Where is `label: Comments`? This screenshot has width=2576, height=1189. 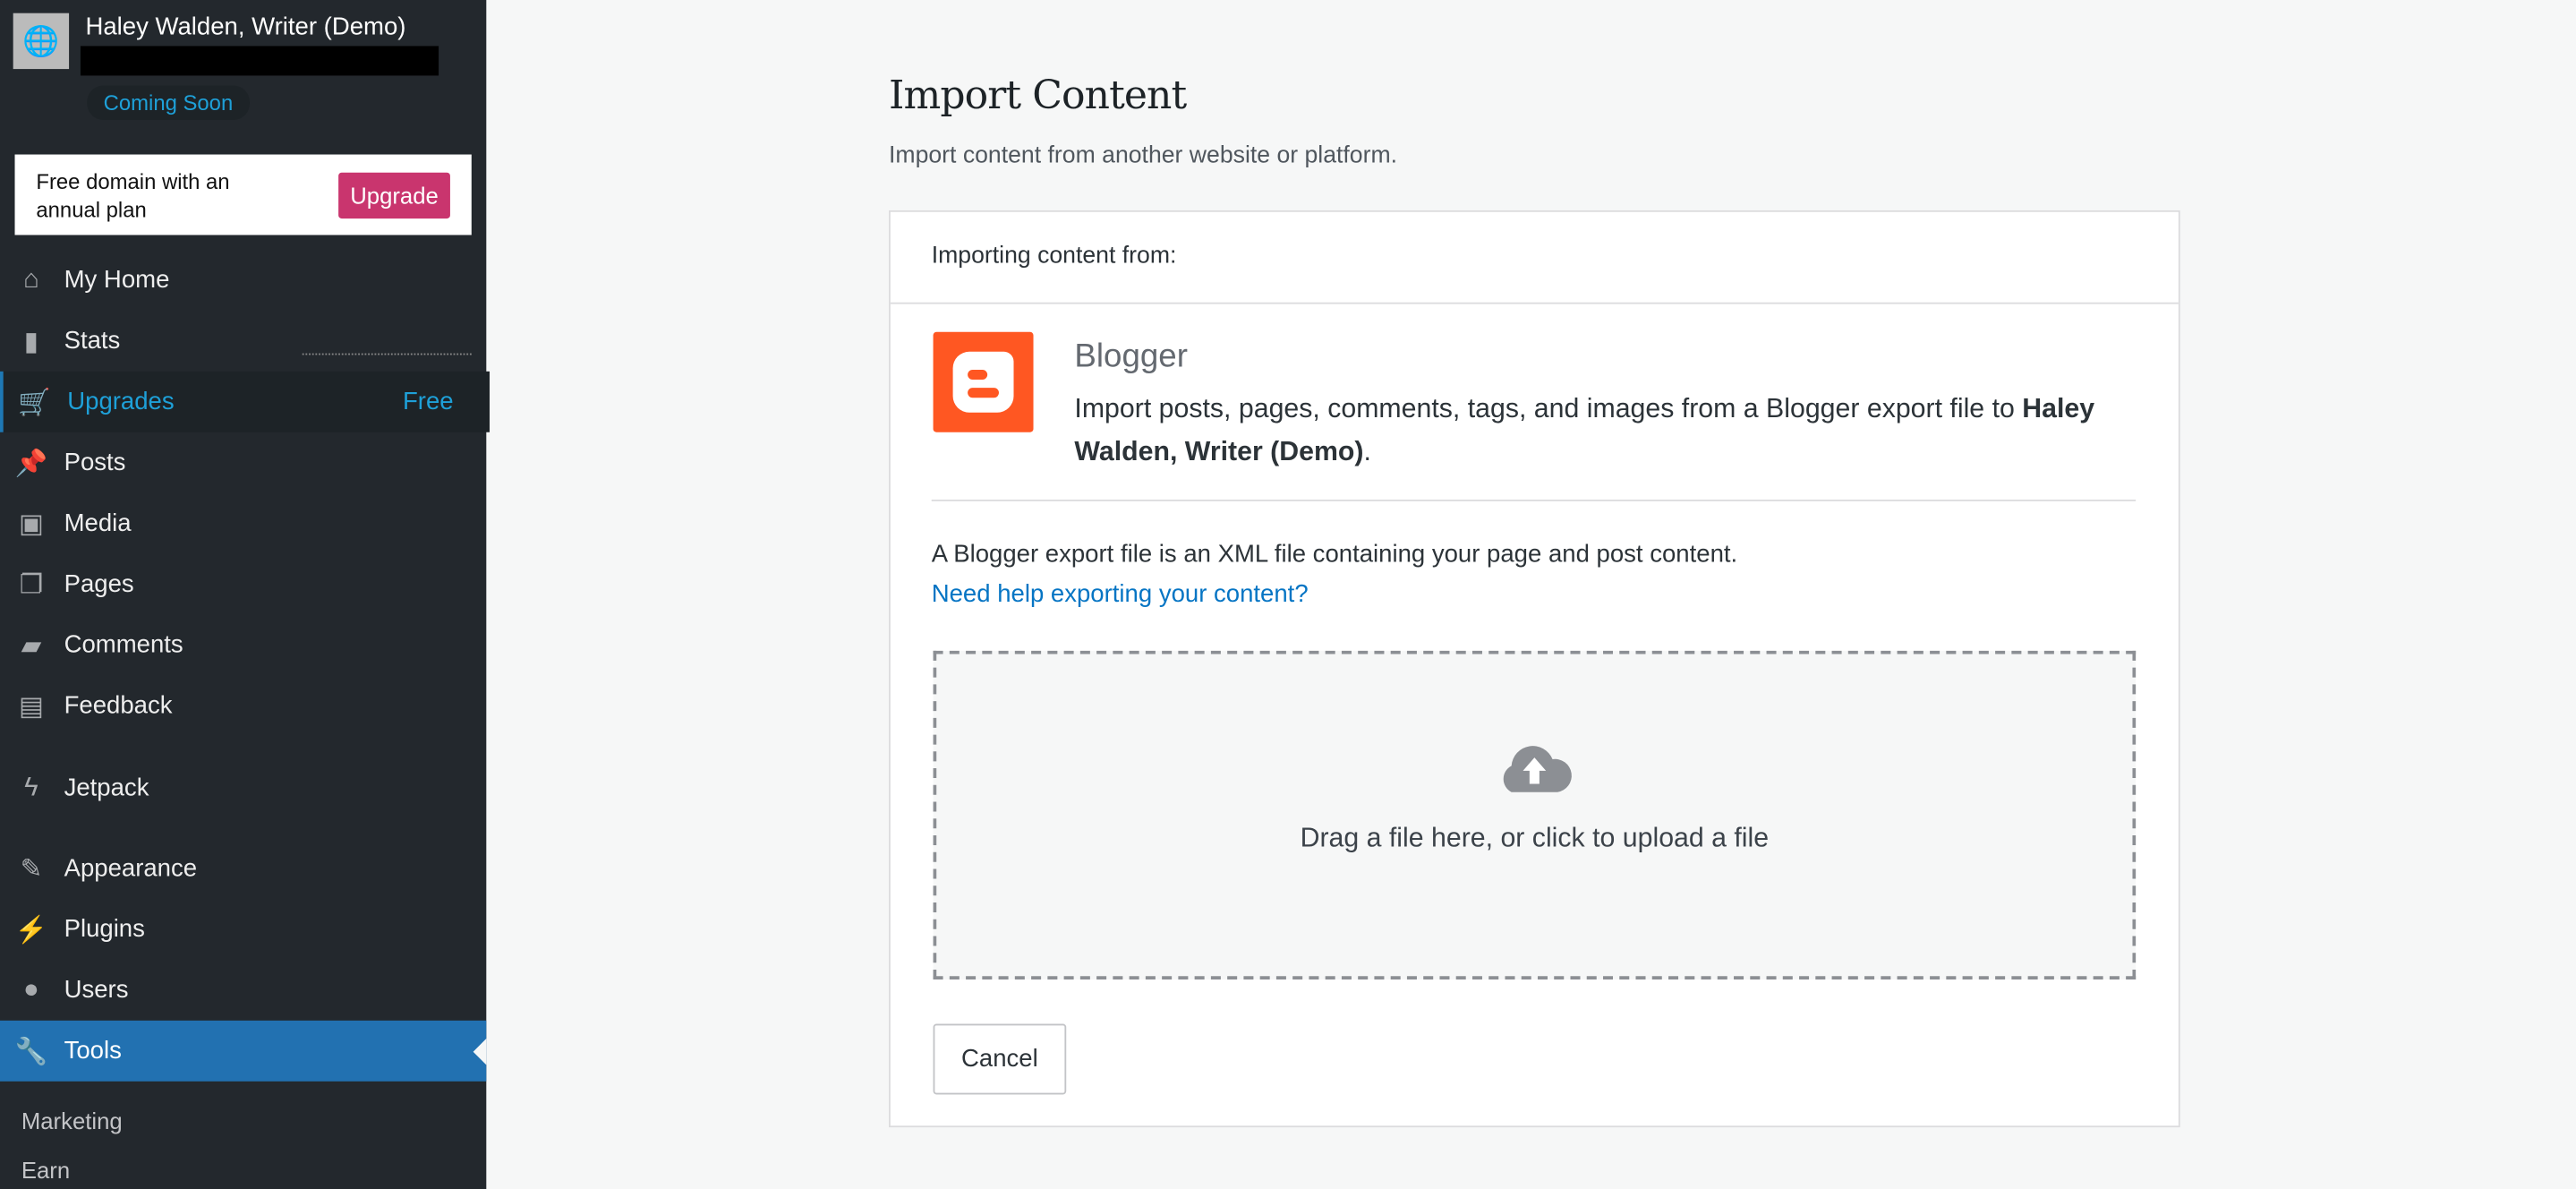
label: Comments is located at coordinates (123, 645).